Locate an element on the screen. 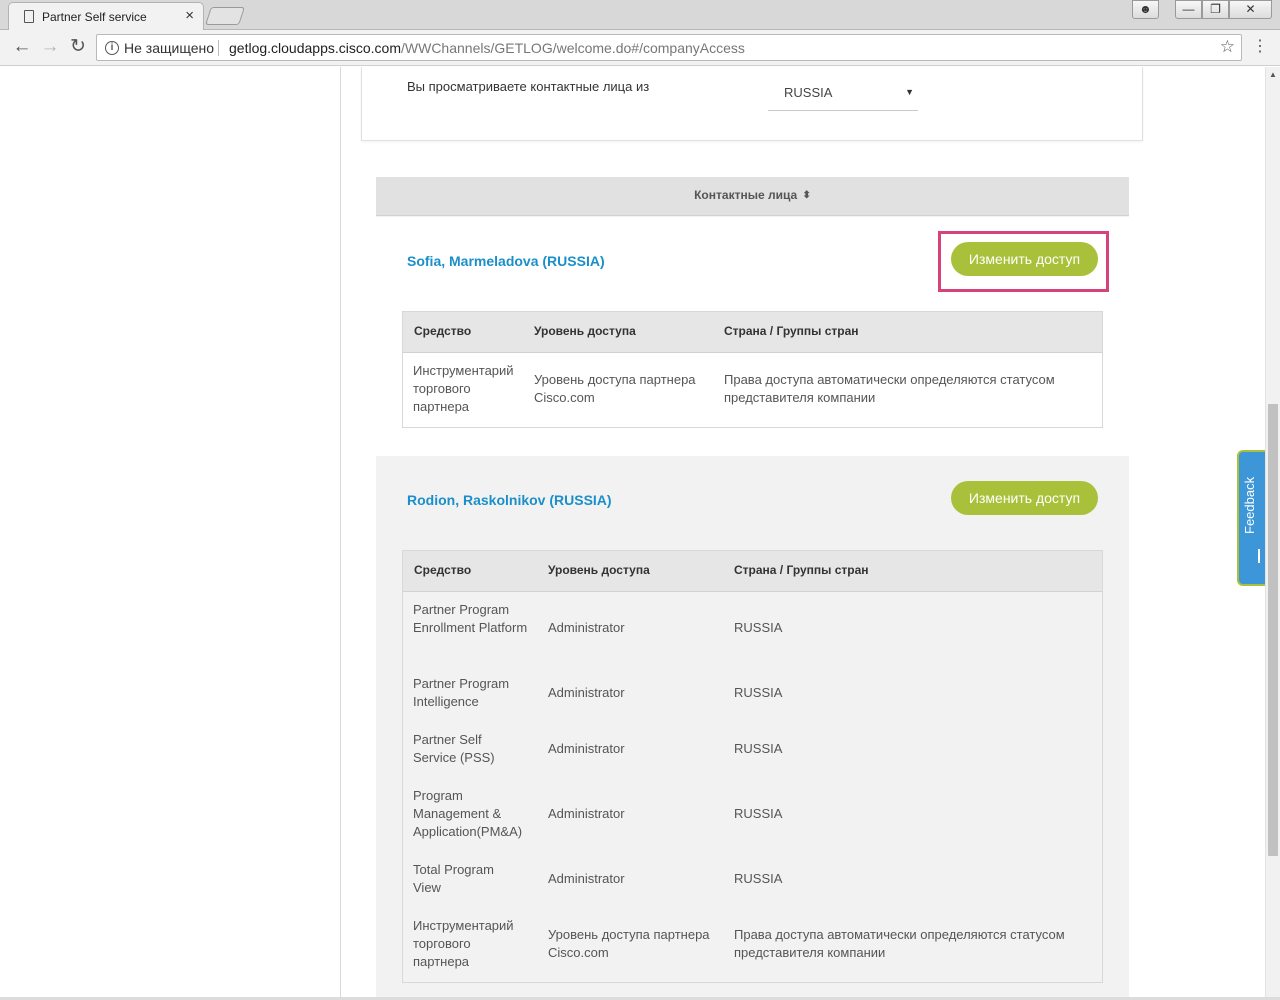 The height and width of the screenshot is (1000, 1280). cell-tool: Partner Self Service (PSS) is located at coordinates (454, 748).